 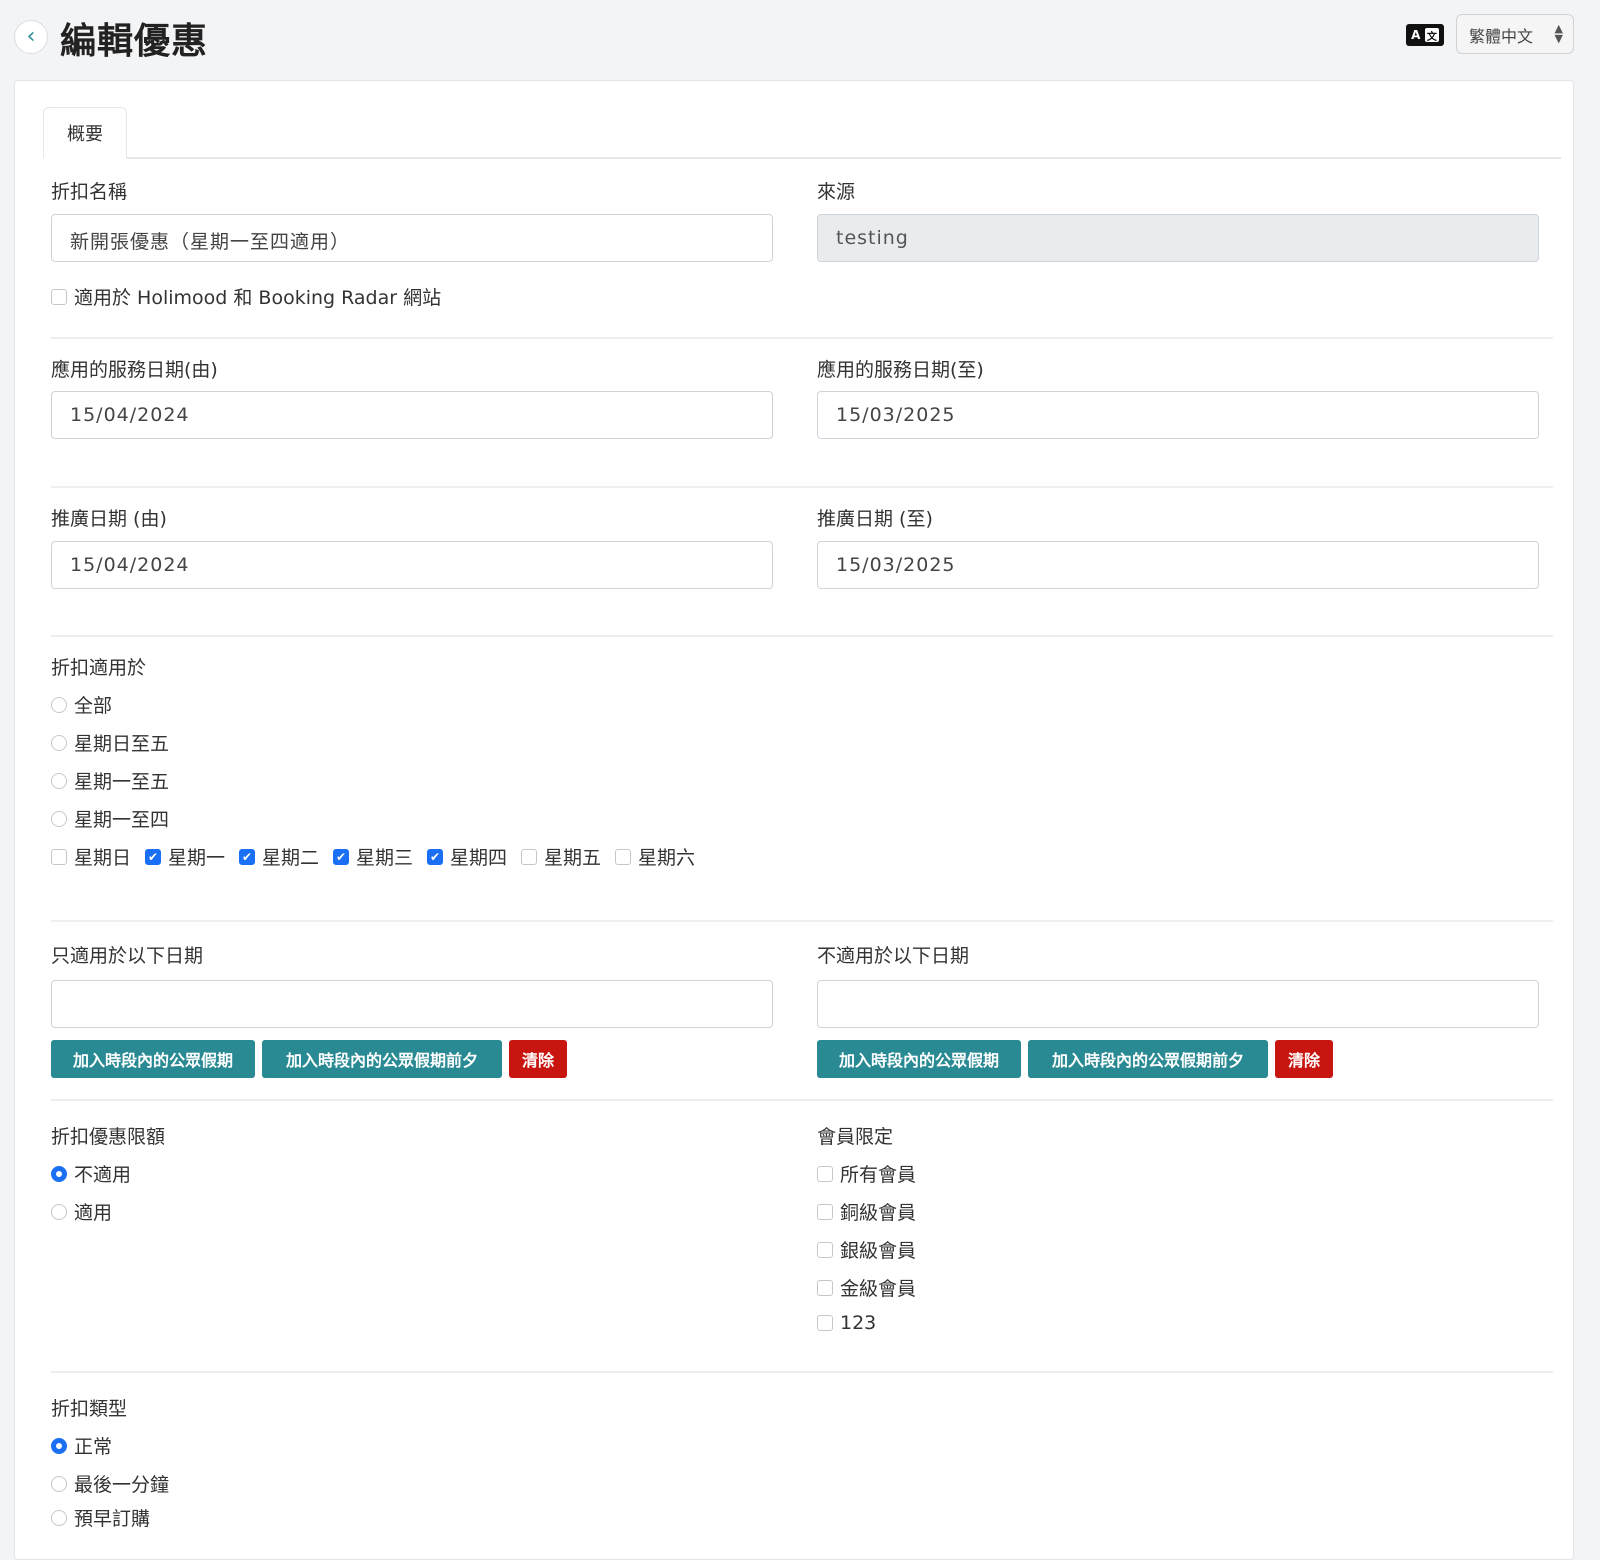 What do you see at coordinates (127, 956) in the screenshot?
I see `only-dates-label: 只適用於以下日期` at bounding box center [127, 956].